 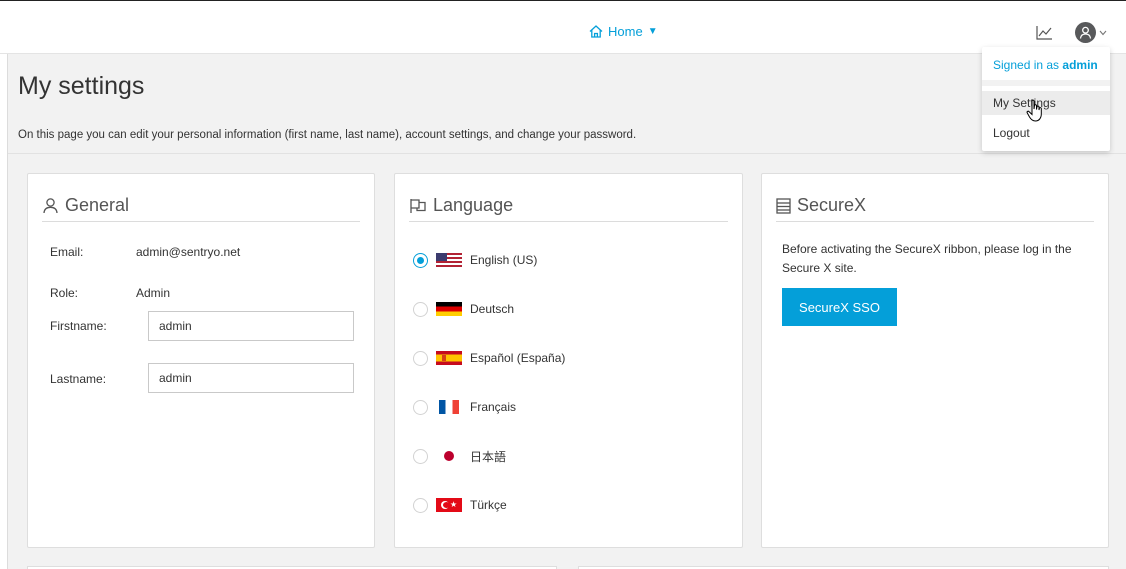 What do you see at coordinates (418, 205) in the screenshot?
I see `flag-icon` at bounding box center [418, 205].